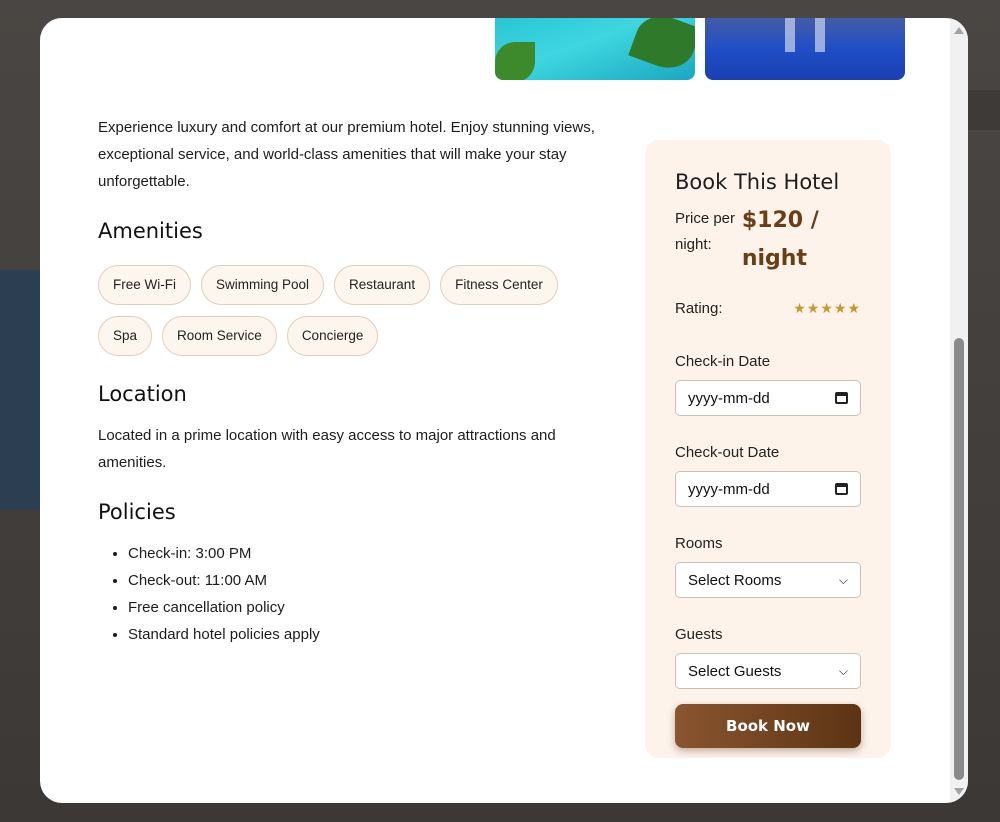  Describe the element at coordinates (699, 308) in the screenshot. I see `rating-label: Rating:` at that location.